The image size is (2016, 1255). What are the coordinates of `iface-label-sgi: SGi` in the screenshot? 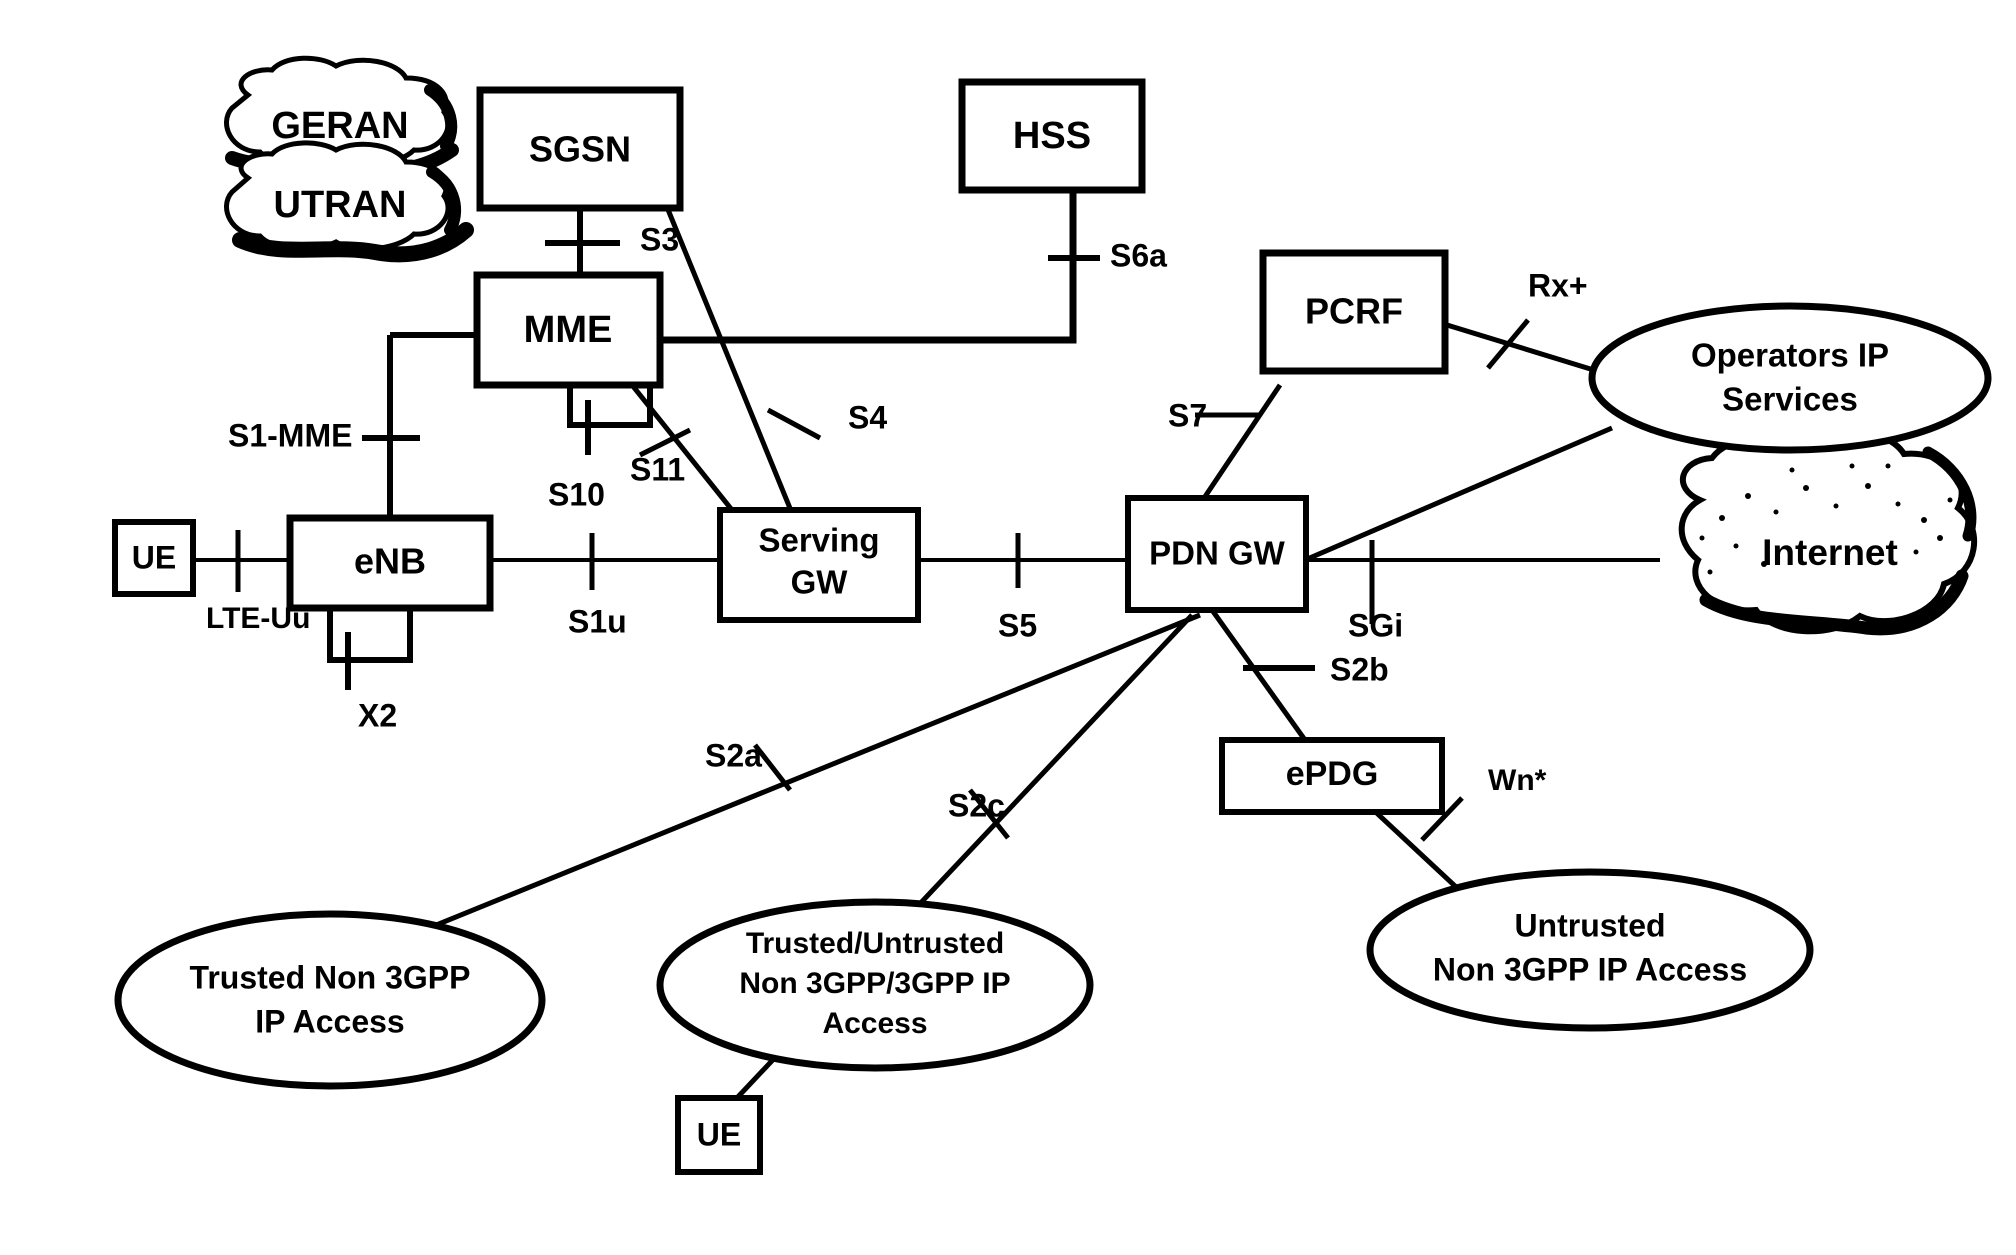 It's located at (1375, 625).